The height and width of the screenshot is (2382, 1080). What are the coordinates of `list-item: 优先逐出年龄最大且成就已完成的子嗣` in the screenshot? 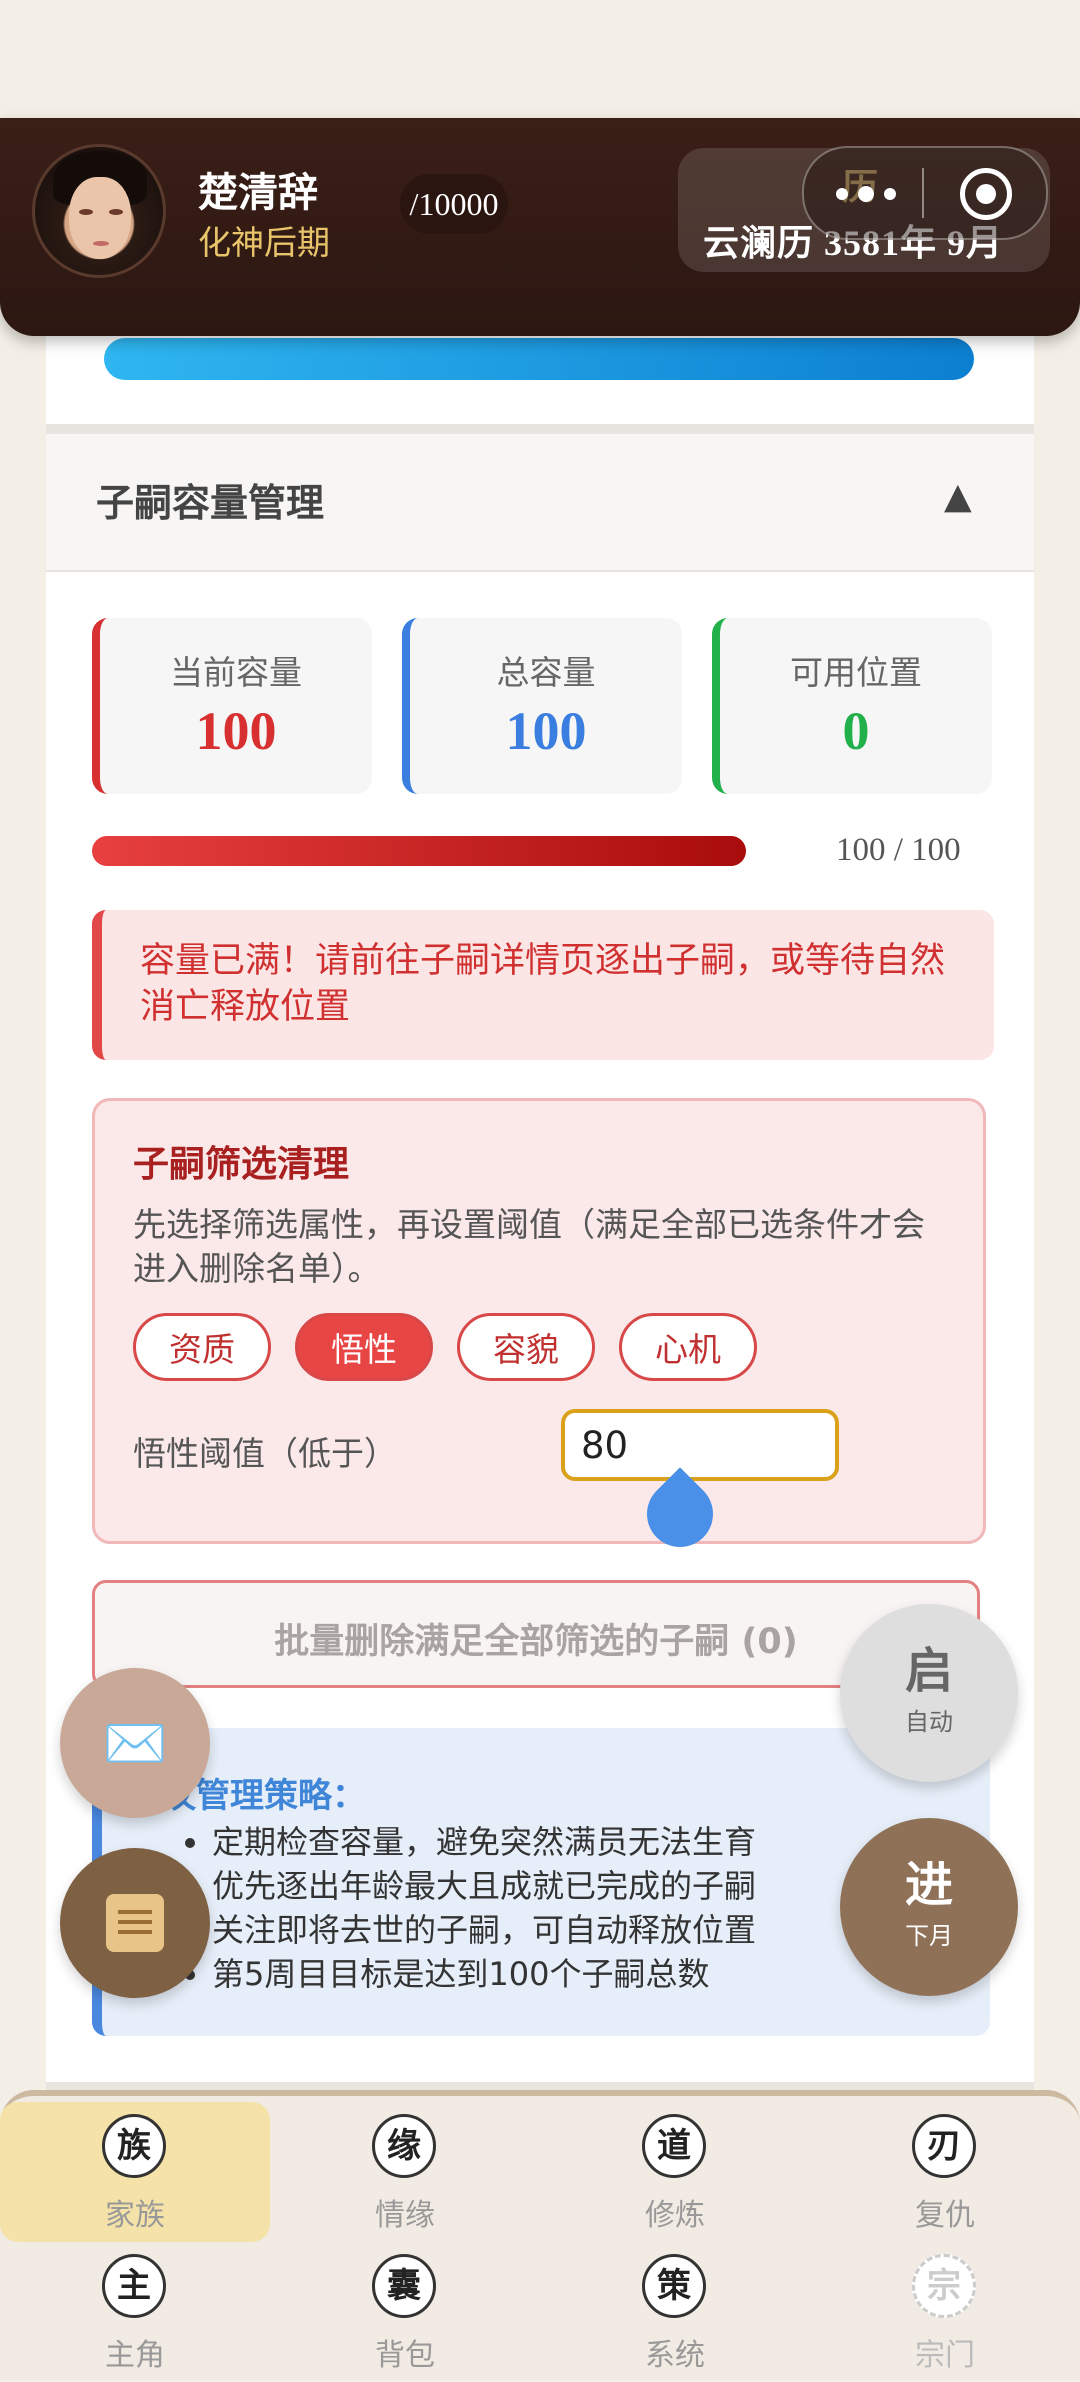 It's located at (484, 1886).